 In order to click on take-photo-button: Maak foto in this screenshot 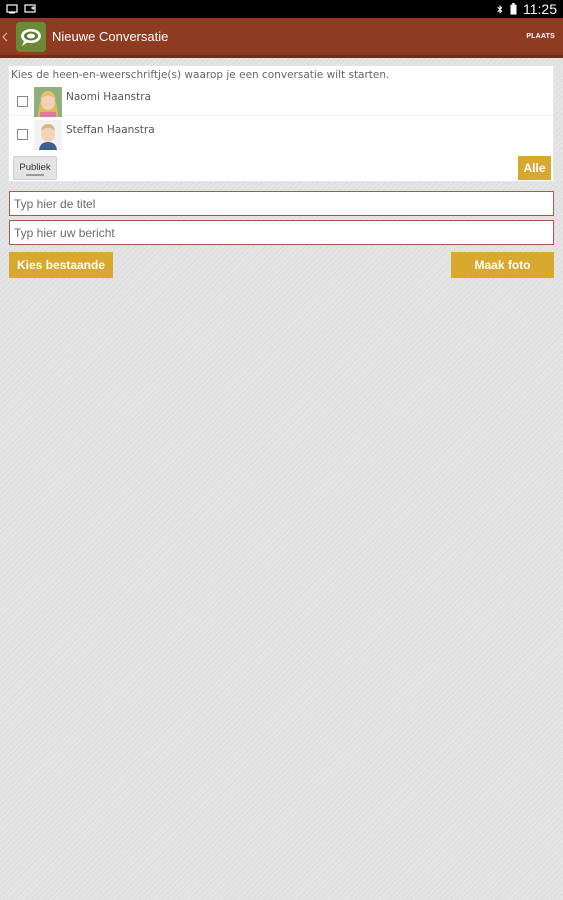, I will do `click(502, 265)`.